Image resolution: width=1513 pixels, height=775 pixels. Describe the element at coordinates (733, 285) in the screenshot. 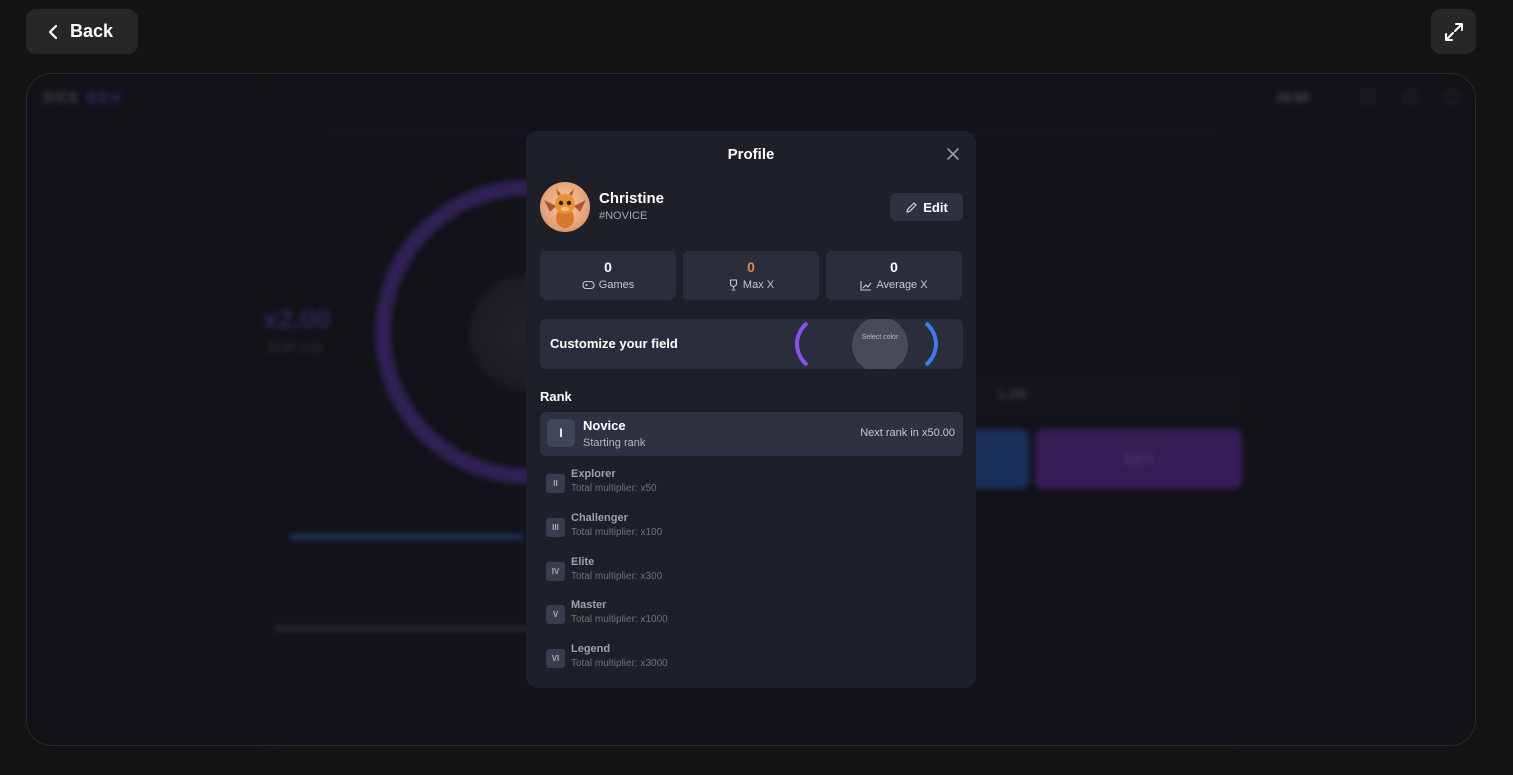

I see `trophy-icon` at that location.